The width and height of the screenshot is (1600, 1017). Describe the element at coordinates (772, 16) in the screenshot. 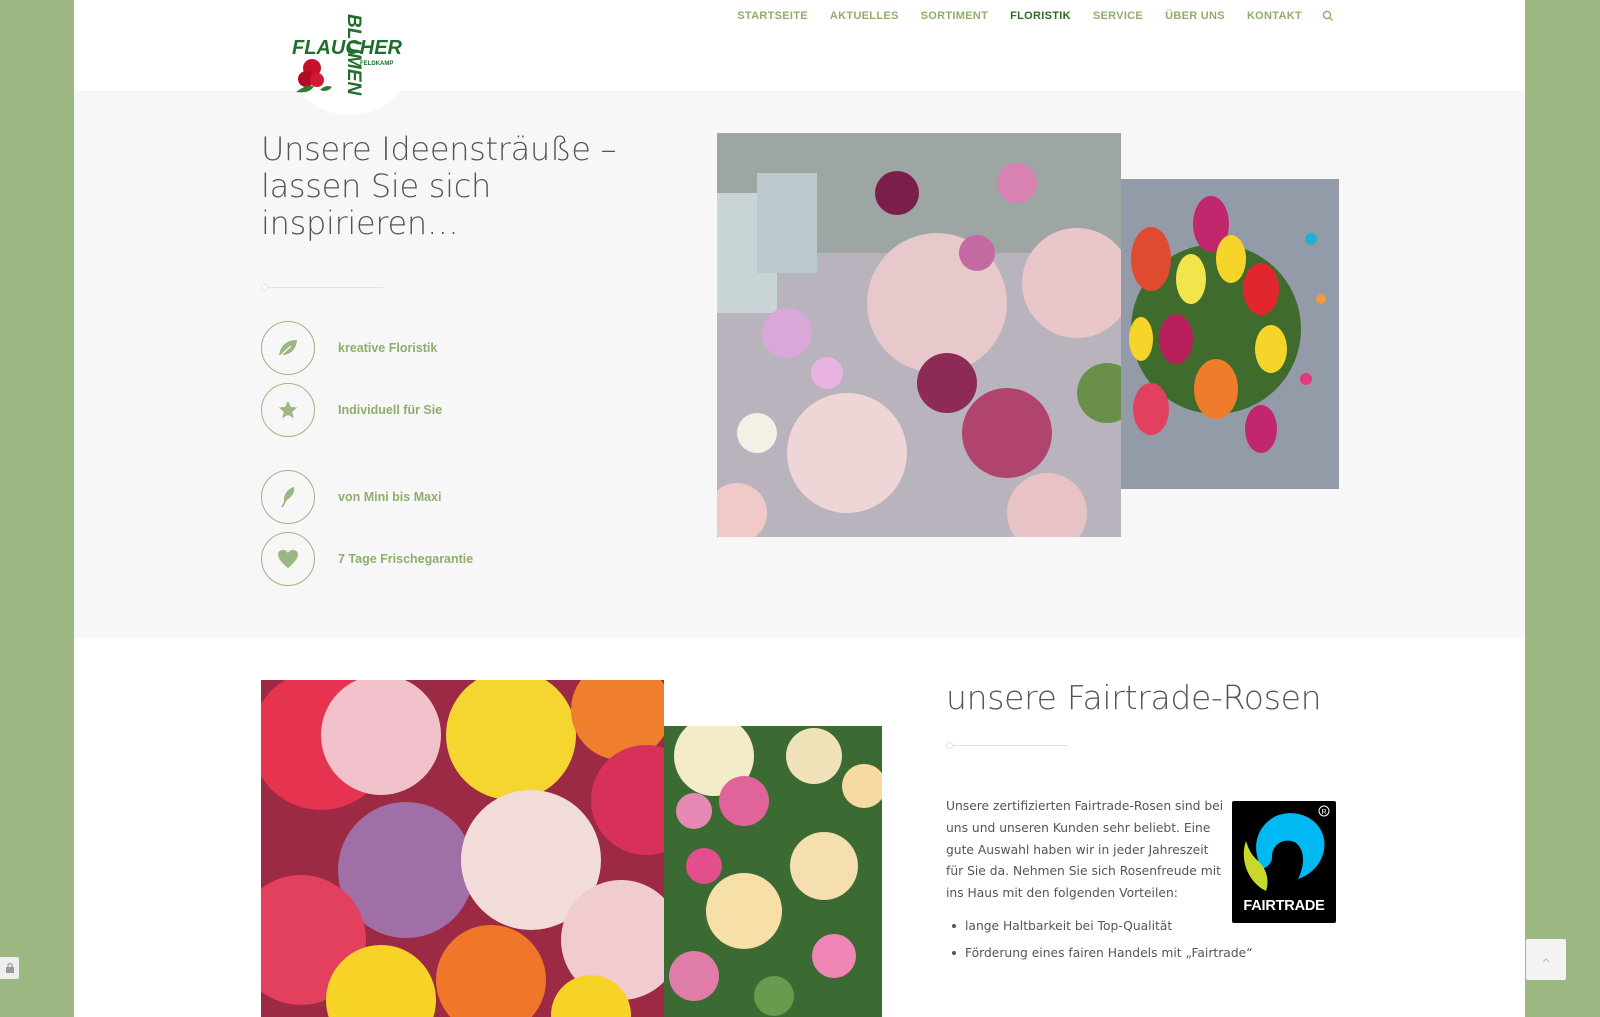

I see `nav-startseite: STARTSEITE` at that location.